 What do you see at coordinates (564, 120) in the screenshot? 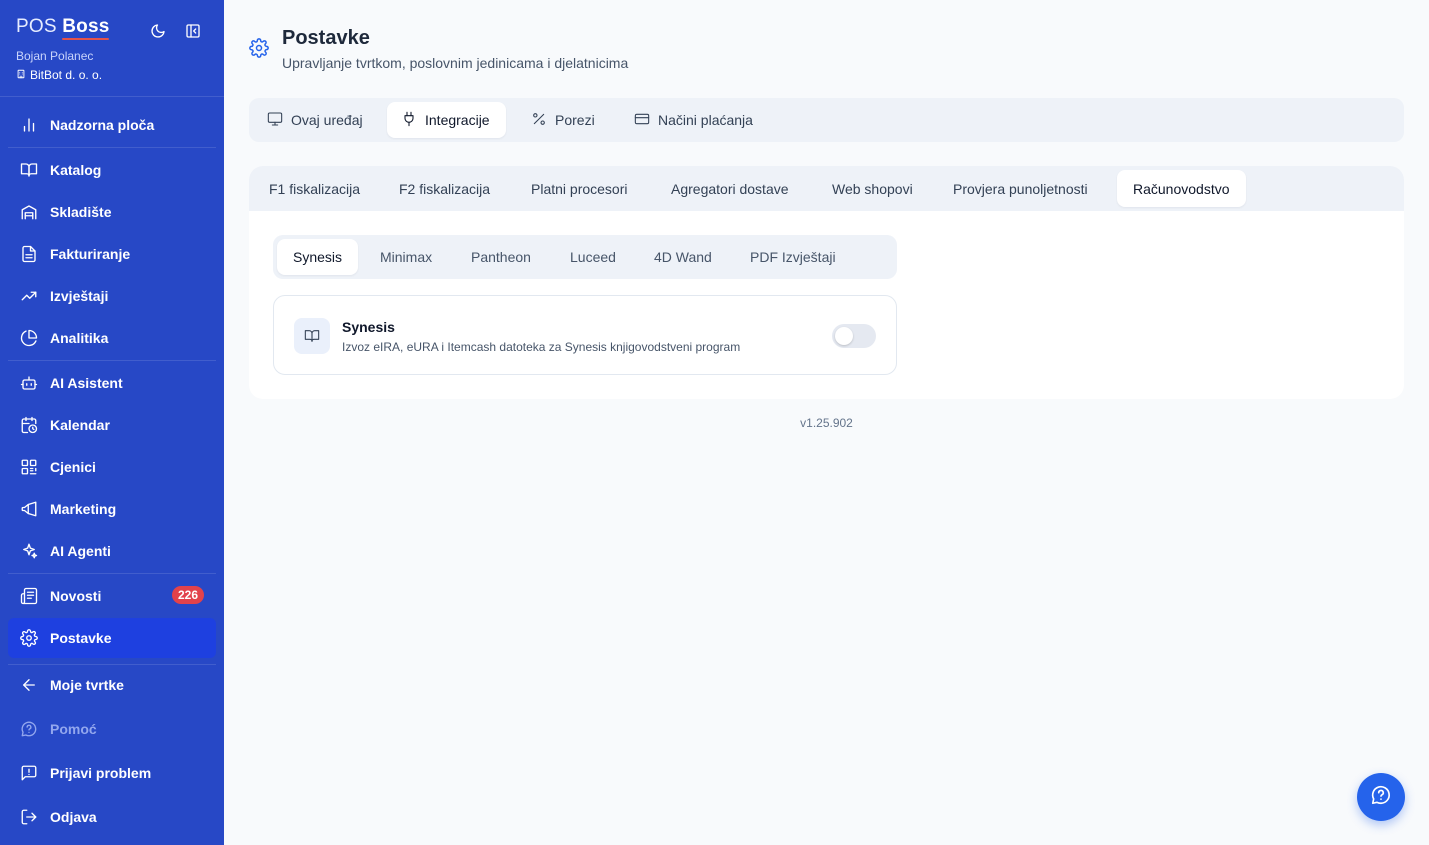
I see `tab-taxes: Porezi` at bounding box center [564, 120].